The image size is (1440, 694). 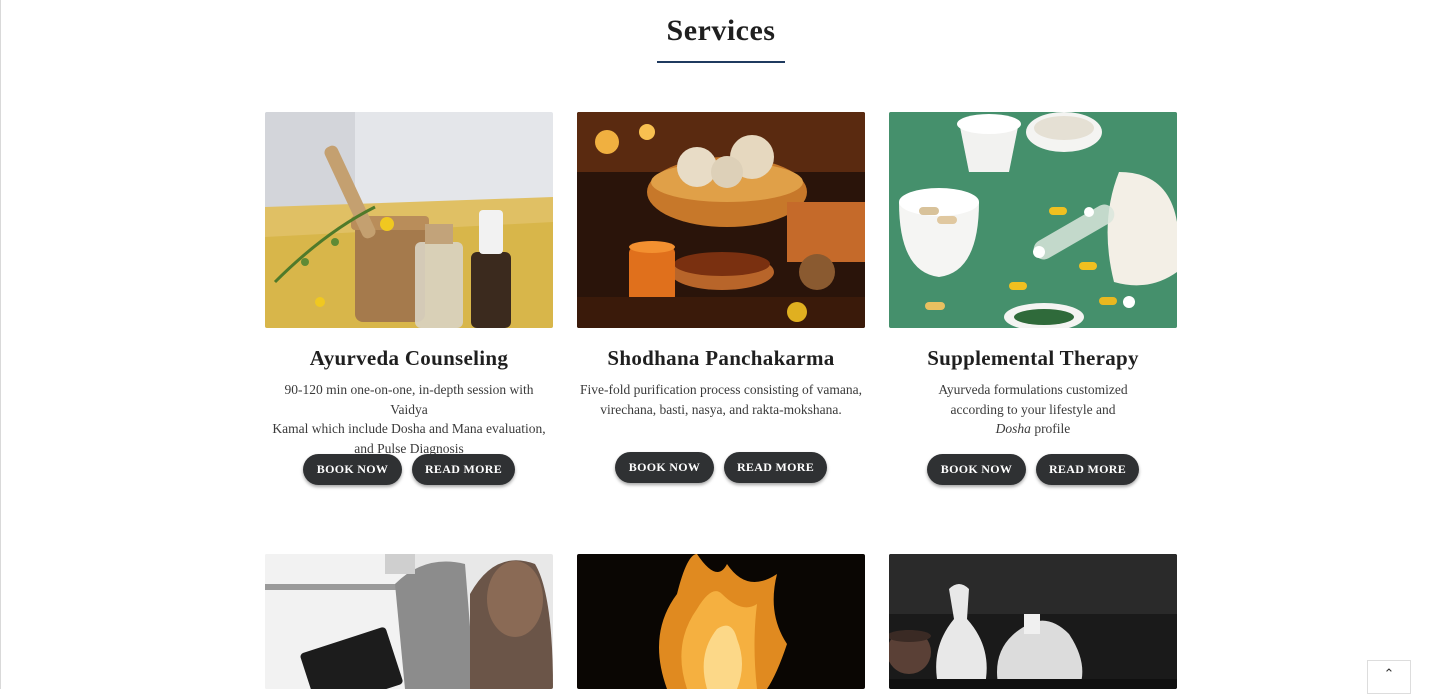 I want to click on service-image-consultation-laptop, so click(x=409, y=621).